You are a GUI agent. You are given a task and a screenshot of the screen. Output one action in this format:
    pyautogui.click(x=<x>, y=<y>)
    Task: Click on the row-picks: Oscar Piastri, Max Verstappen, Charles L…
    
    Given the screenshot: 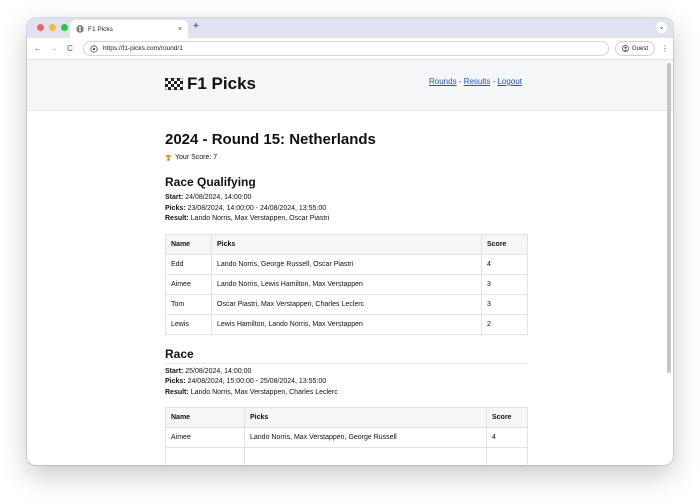 What is the action you would take?
    pyautogui.click(x=346, y=304)
    